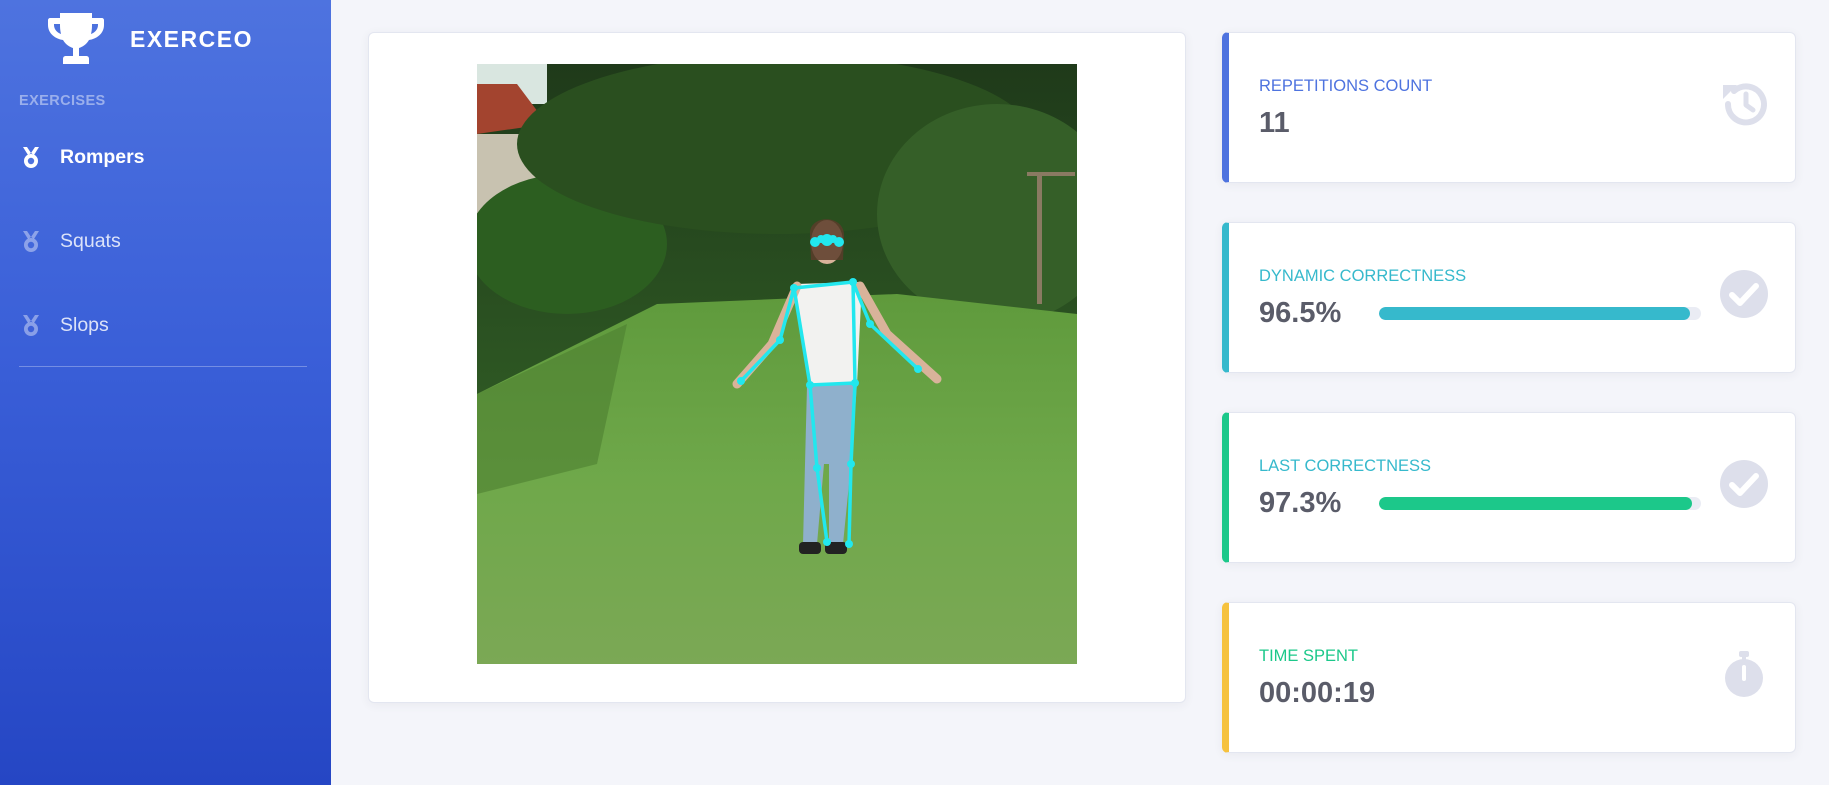 Image resolution: width=1829 pixels, height=785 pixels. What do you see at coordinates (1300, 313) in the screenshot?
I see `dynamic-correctness-value: 96.5%` at bounding box center [1300, 313].